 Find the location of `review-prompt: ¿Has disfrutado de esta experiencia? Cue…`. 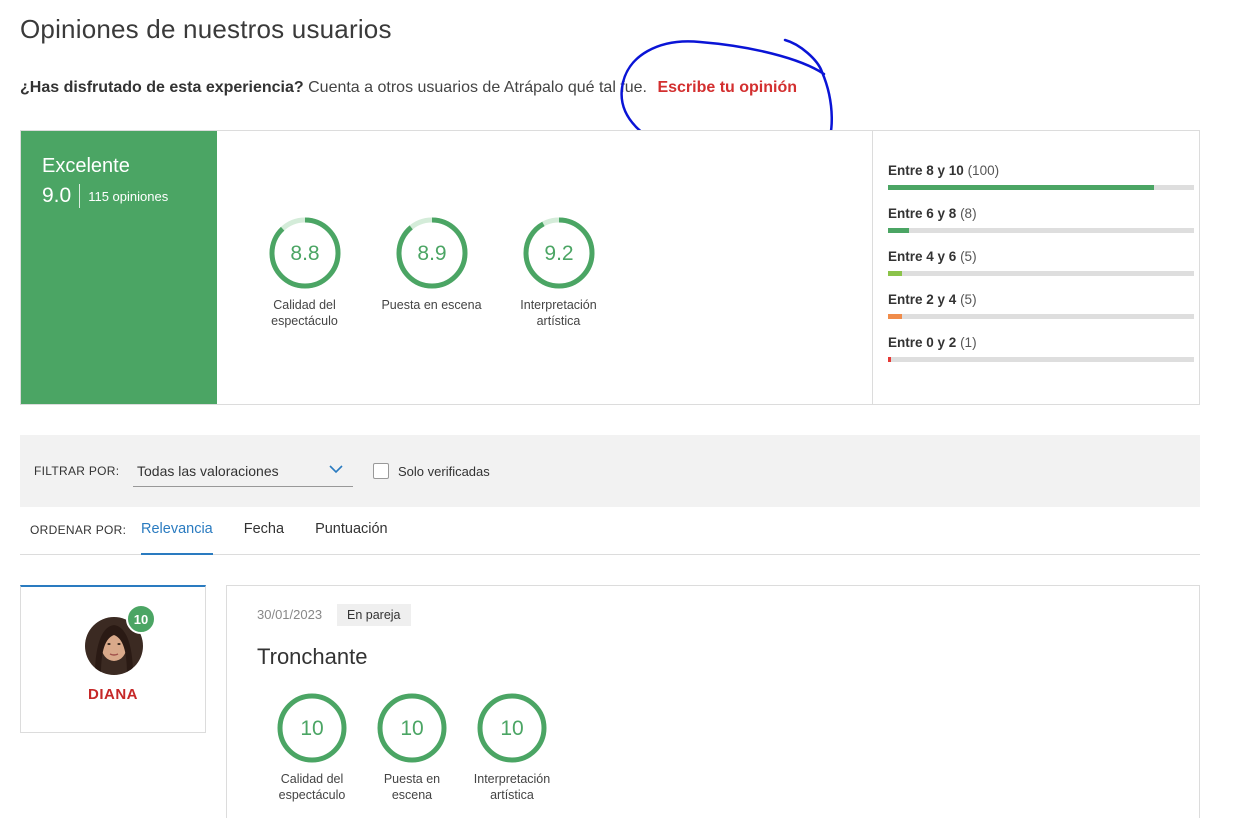

review-prompt: ¿Has disfrutado de esta experiencia? Cue… is located at coordinates (408, 88).